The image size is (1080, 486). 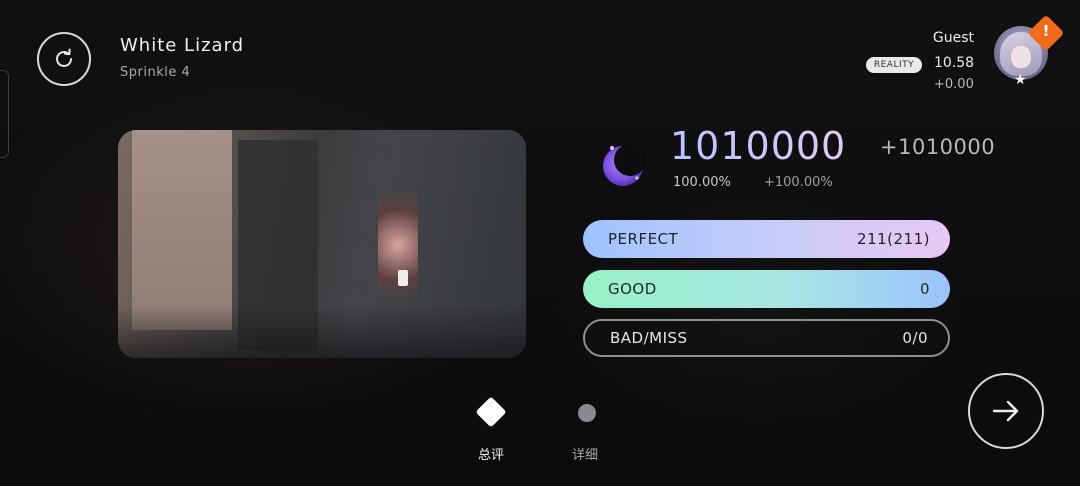 What do you see at coordinates (1046, 31) in the screenshot?
I see `notification-badge-text: !` at bounding box center [1046, 31].